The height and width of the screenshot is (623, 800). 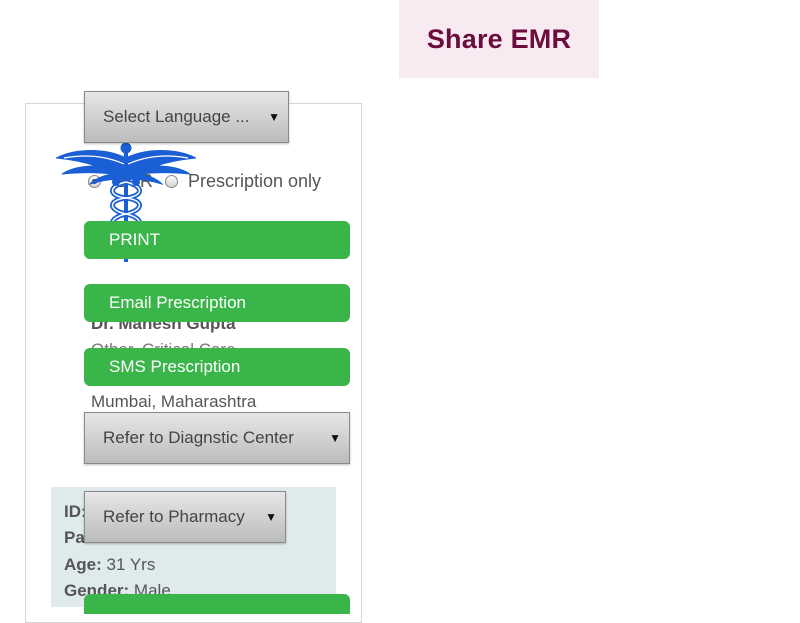 What do you see at coordinates (198, 437) in the screenshot?
I see `refer-diagnostic-value: Refer to Diagnstic Center` at bounding box center [198, 437].